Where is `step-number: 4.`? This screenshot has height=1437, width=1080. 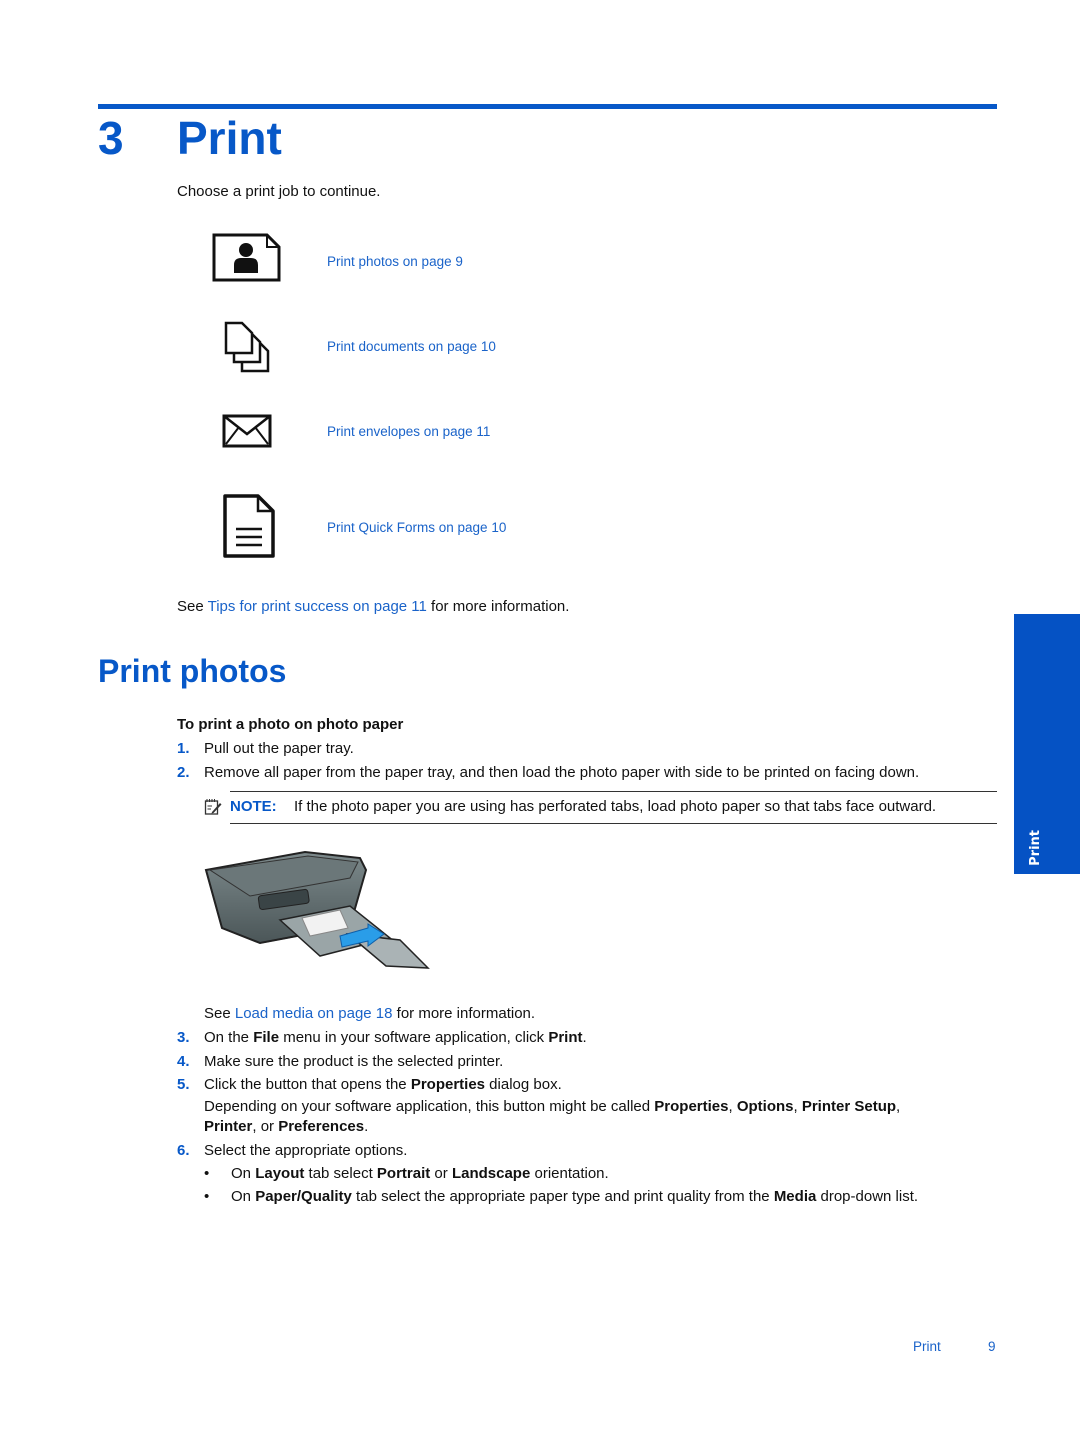 step-number: 4. is located at coordinates (183, 1061).